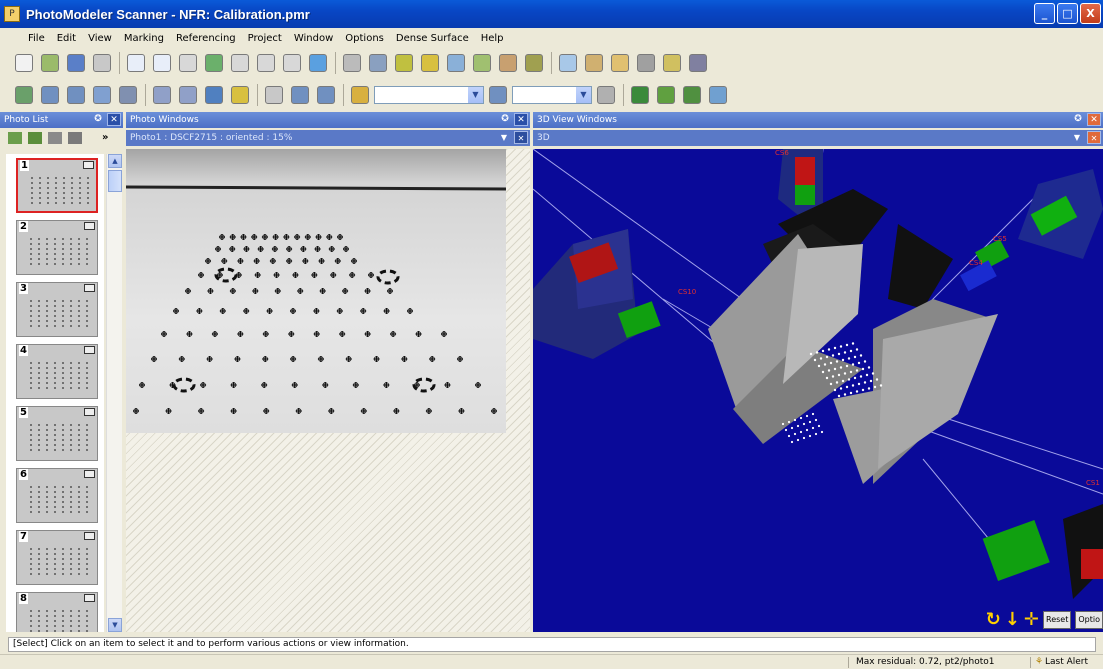 The height and width of the screenshot is (669, 1103). Describe the element at coordinates (105, 138) in the screenshot. I see `more-icon: »` at that location.